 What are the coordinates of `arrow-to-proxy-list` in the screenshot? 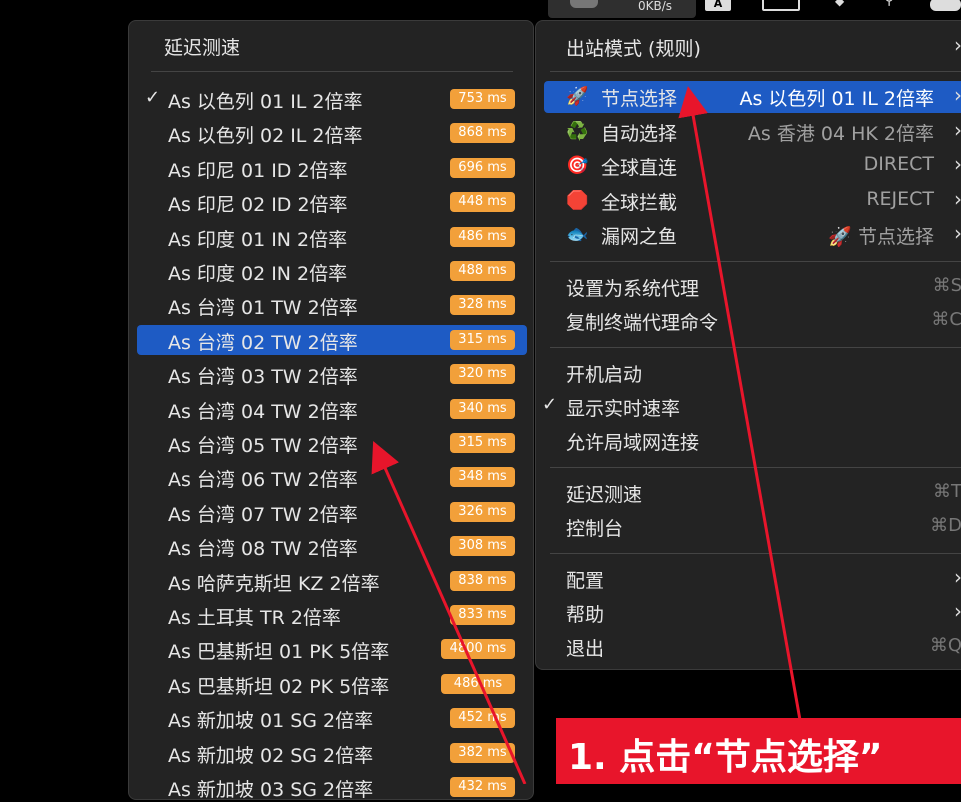 It's located at (449, 612).